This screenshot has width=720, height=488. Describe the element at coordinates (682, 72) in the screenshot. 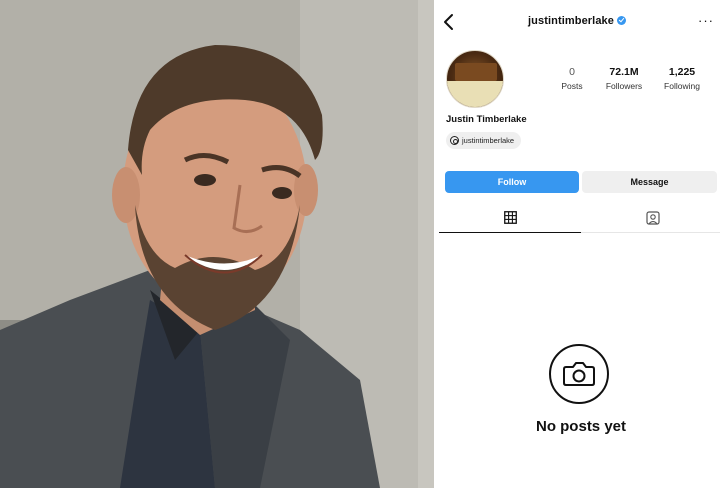

I see `stat-following-value: 1,225` at that location.